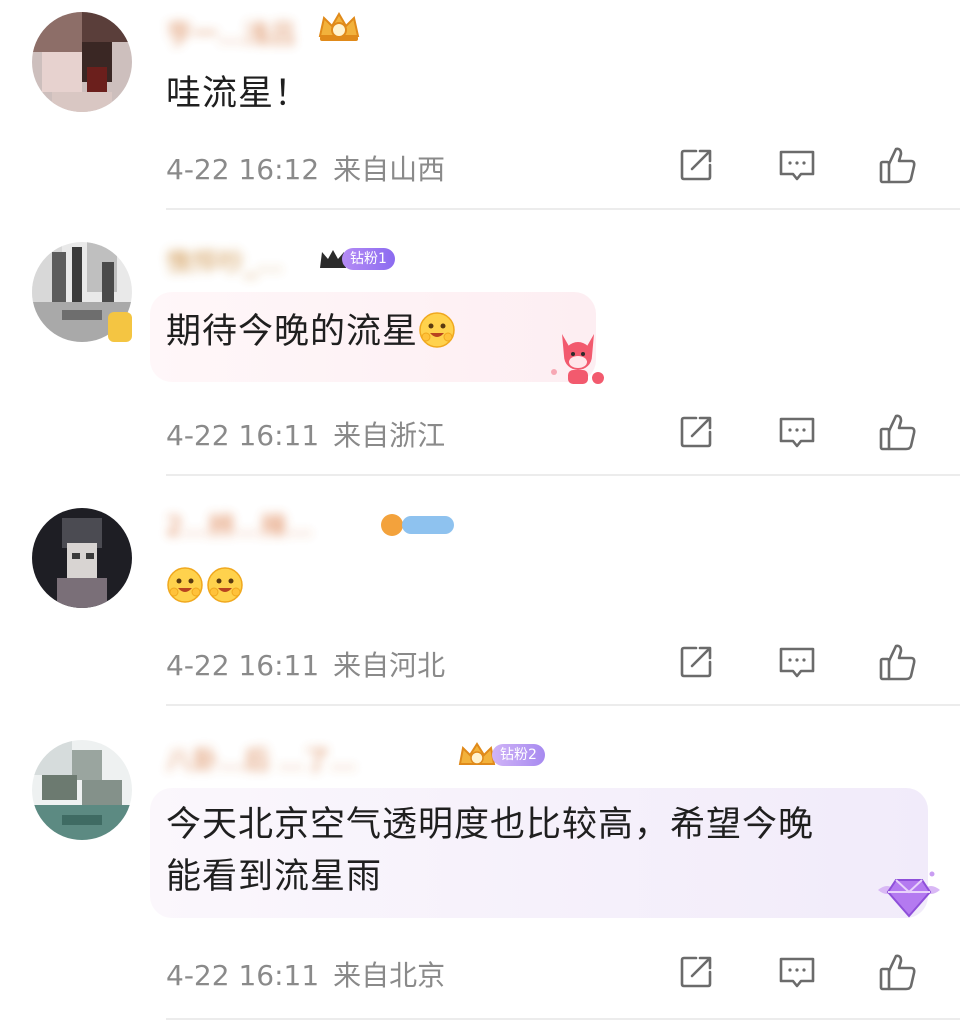 Image resolution: width=960 pixels, height=1022 pixels. What do you see at coordinates (120, 327) in the screenshot?
I see `avatar-badge-icon` at bounding box center [120, 327].